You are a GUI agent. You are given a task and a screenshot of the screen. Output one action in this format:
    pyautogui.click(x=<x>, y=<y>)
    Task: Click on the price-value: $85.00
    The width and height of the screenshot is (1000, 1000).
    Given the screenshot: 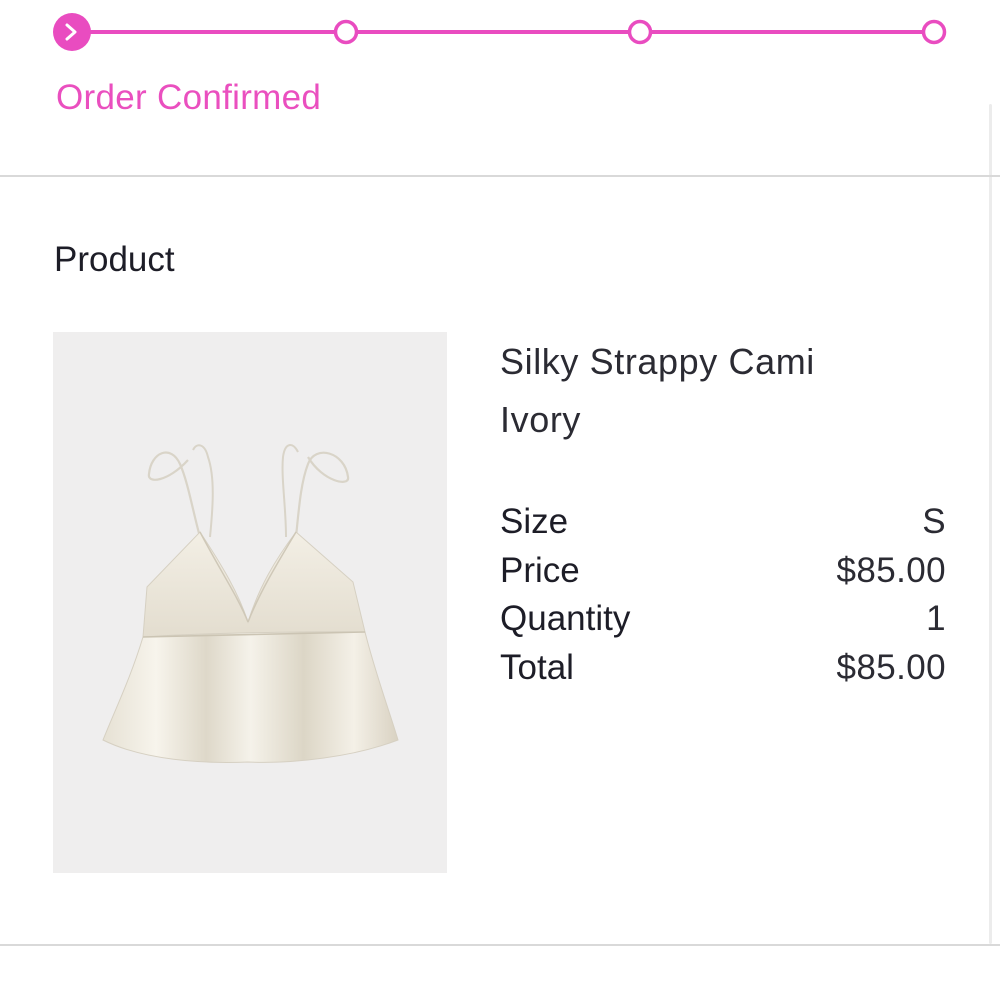 What is the action you would take?
    pyautogui.click(x=891, y=570)
    